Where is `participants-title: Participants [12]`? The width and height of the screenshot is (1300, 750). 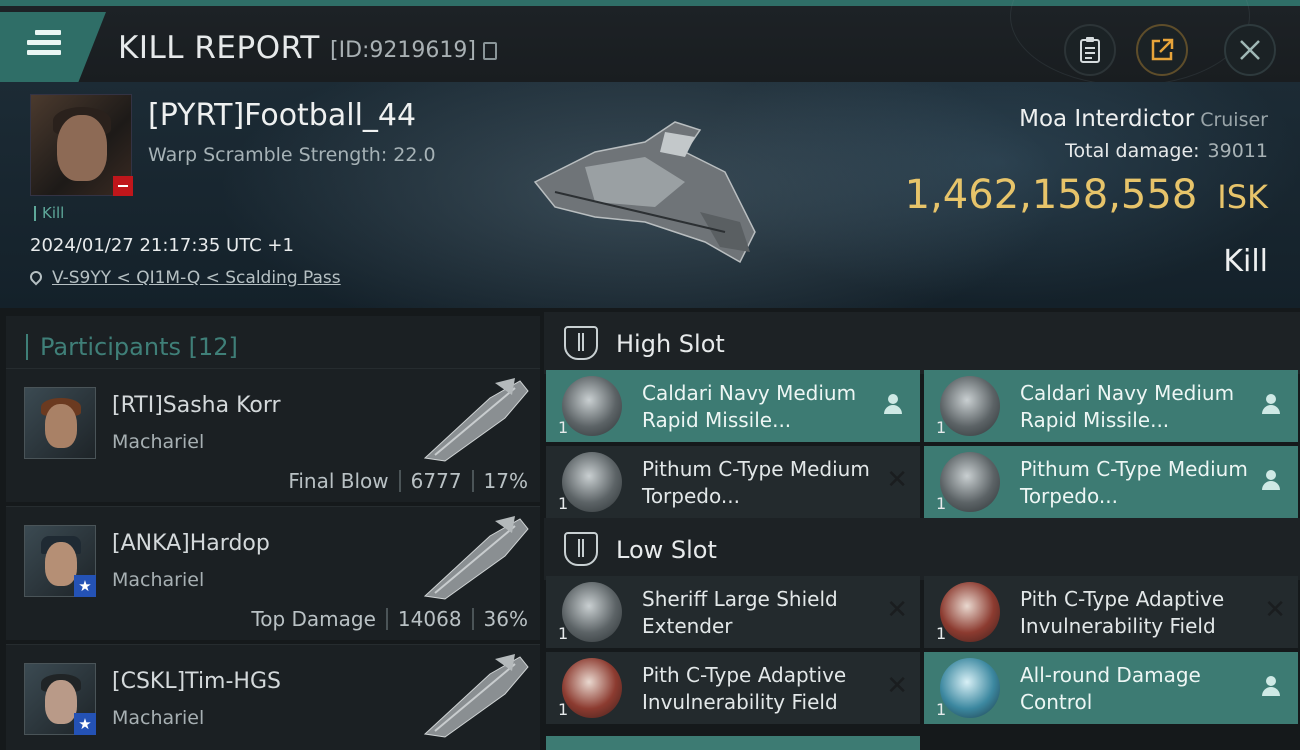
participants-title: Participants [12] is located at coordinates (132, 347).